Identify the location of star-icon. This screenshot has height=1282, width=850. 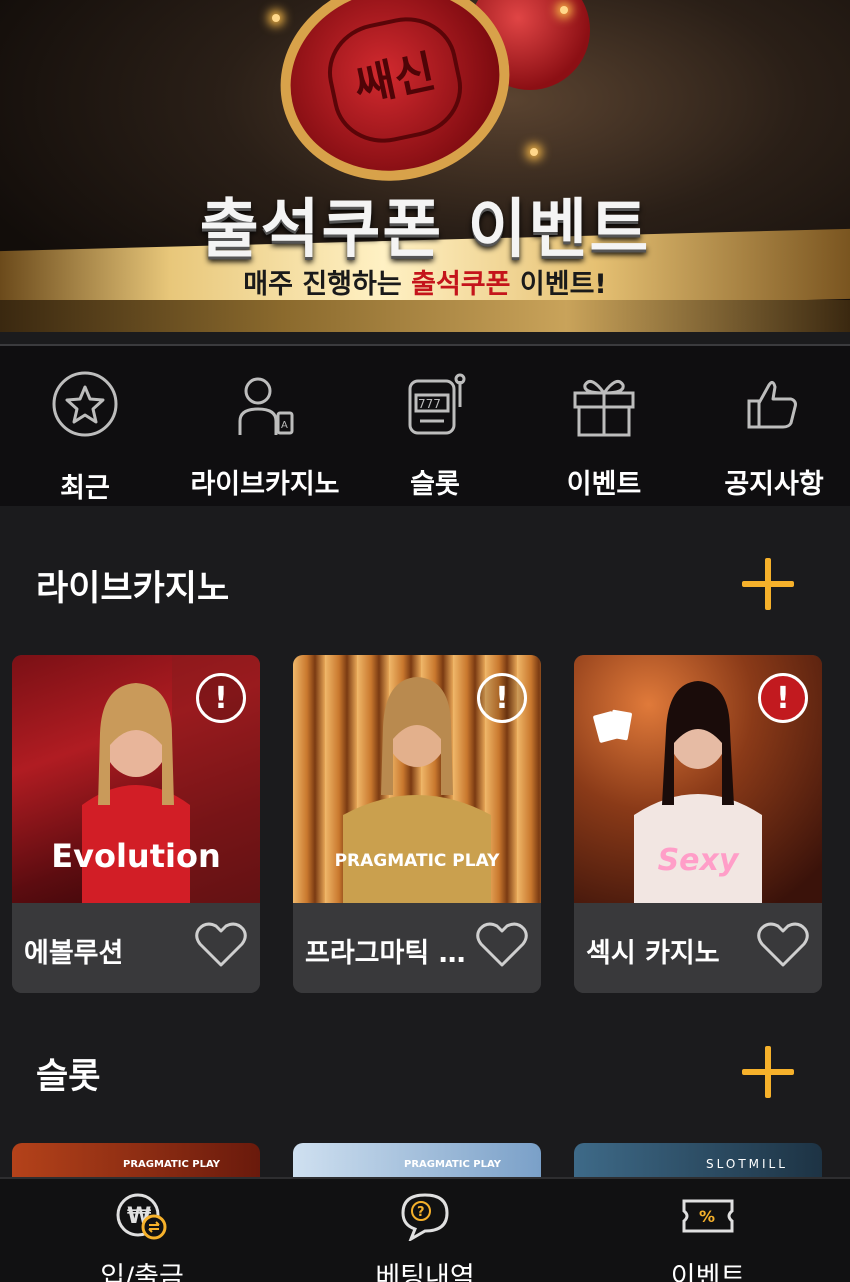
(85, 404).